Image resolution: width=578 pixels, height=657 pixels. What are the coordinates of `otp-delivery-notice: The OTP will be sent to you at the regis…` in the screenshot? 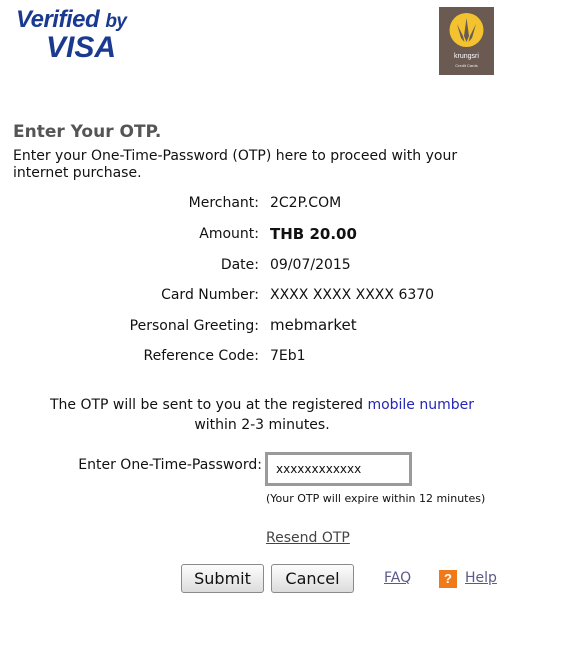 It's located at (262, 415).